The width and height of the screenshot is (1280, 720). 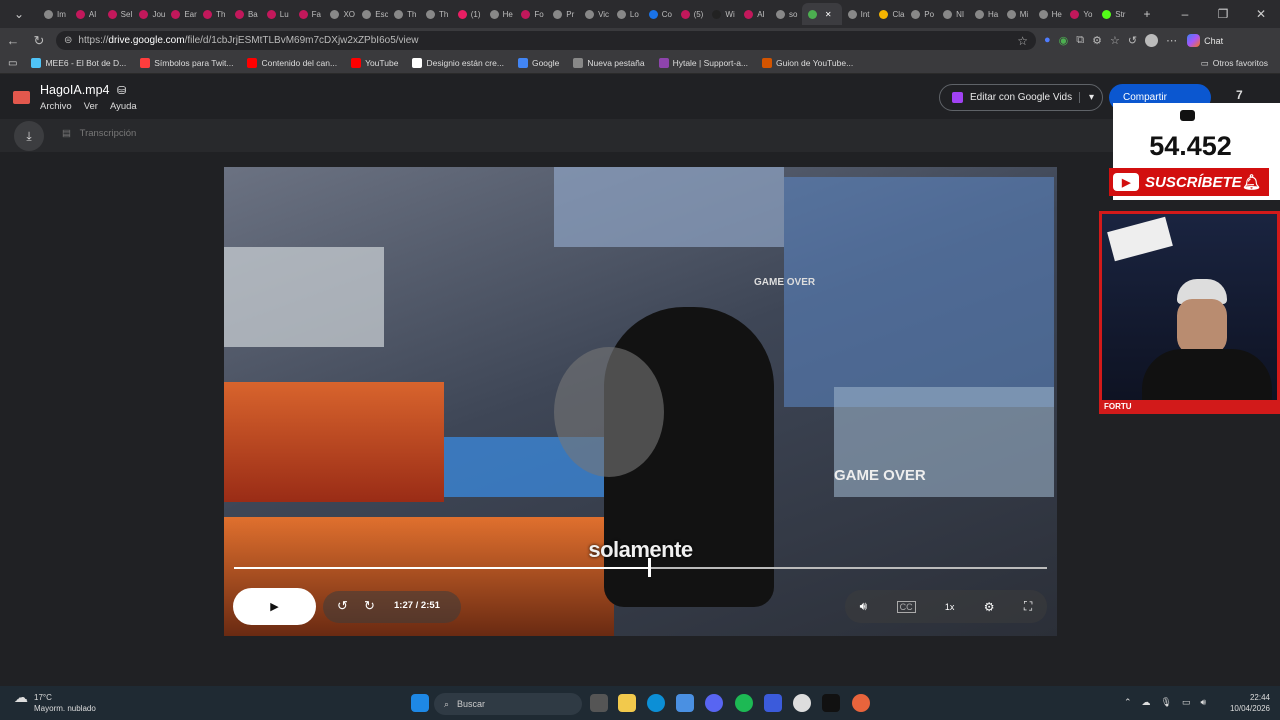 What do you see at coordinates (1022, 41) in the screenshot?
I see `bookmark-star-icon: ☆` at bounding box center [1022, 41].